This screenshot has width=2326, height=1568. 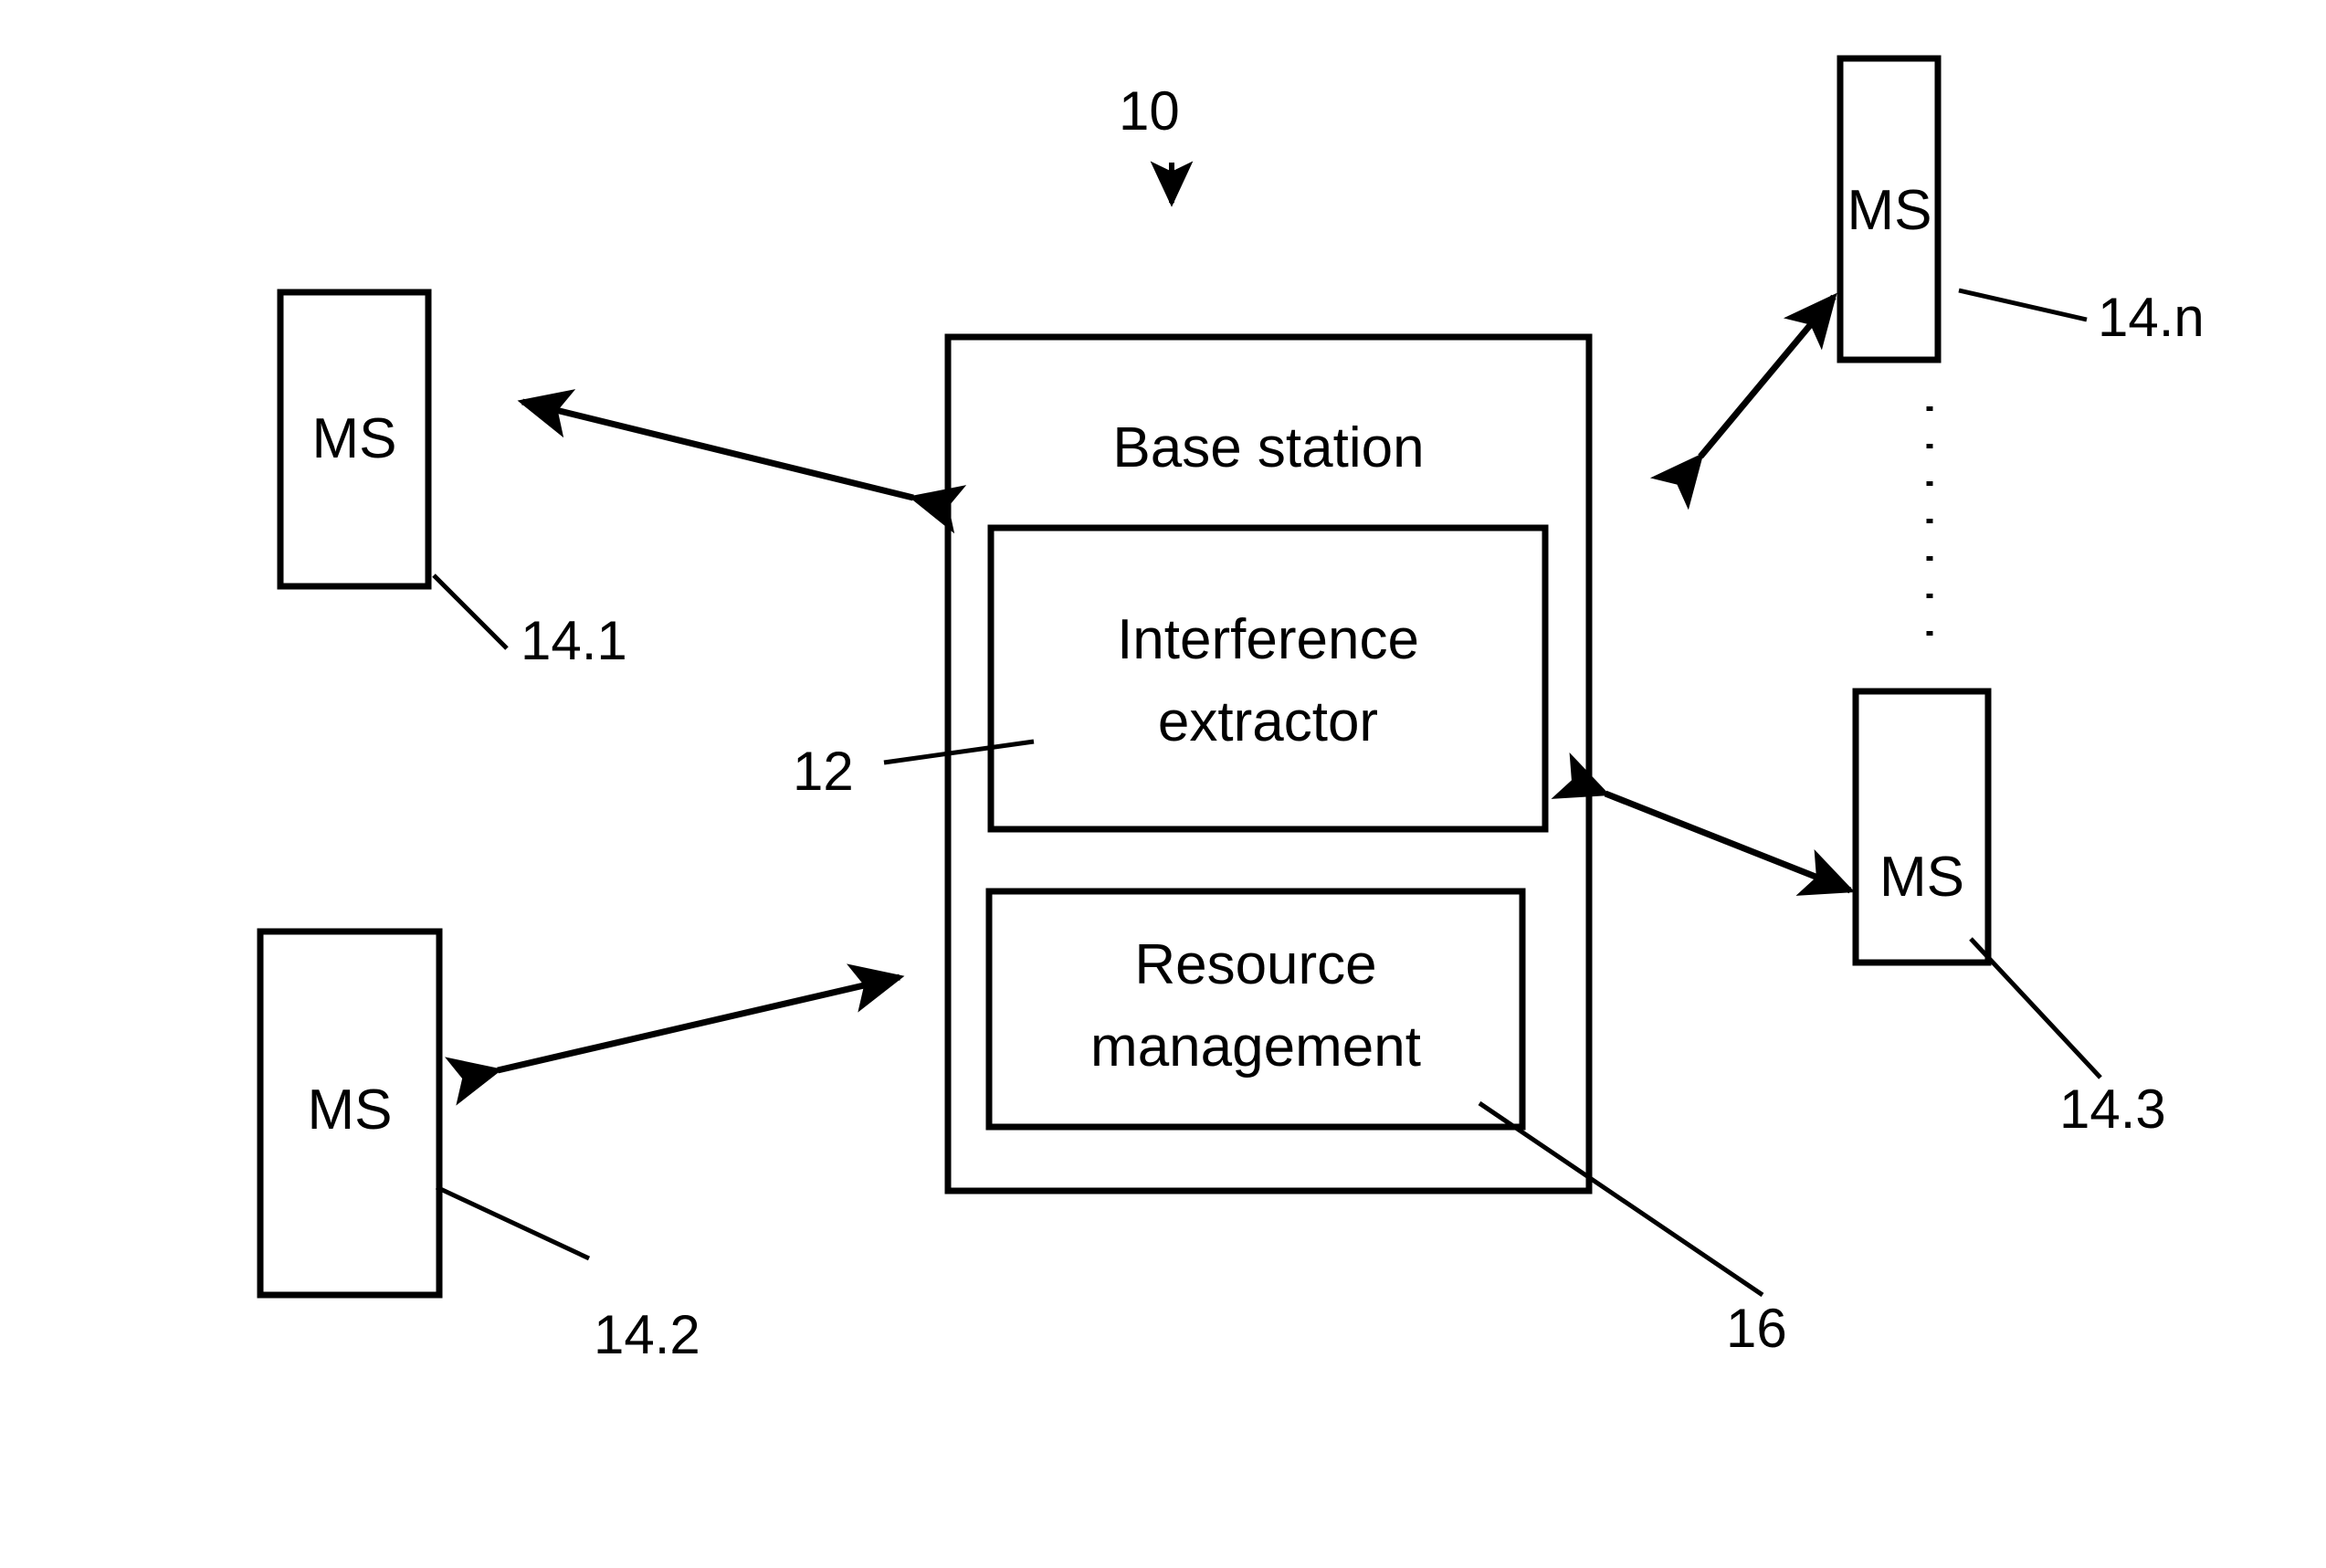 What do you see at coordinates (1268, 721) in the screenshot?
I see `interference-extractor-label-line2: extractor` at bounding box center [1268, 721].